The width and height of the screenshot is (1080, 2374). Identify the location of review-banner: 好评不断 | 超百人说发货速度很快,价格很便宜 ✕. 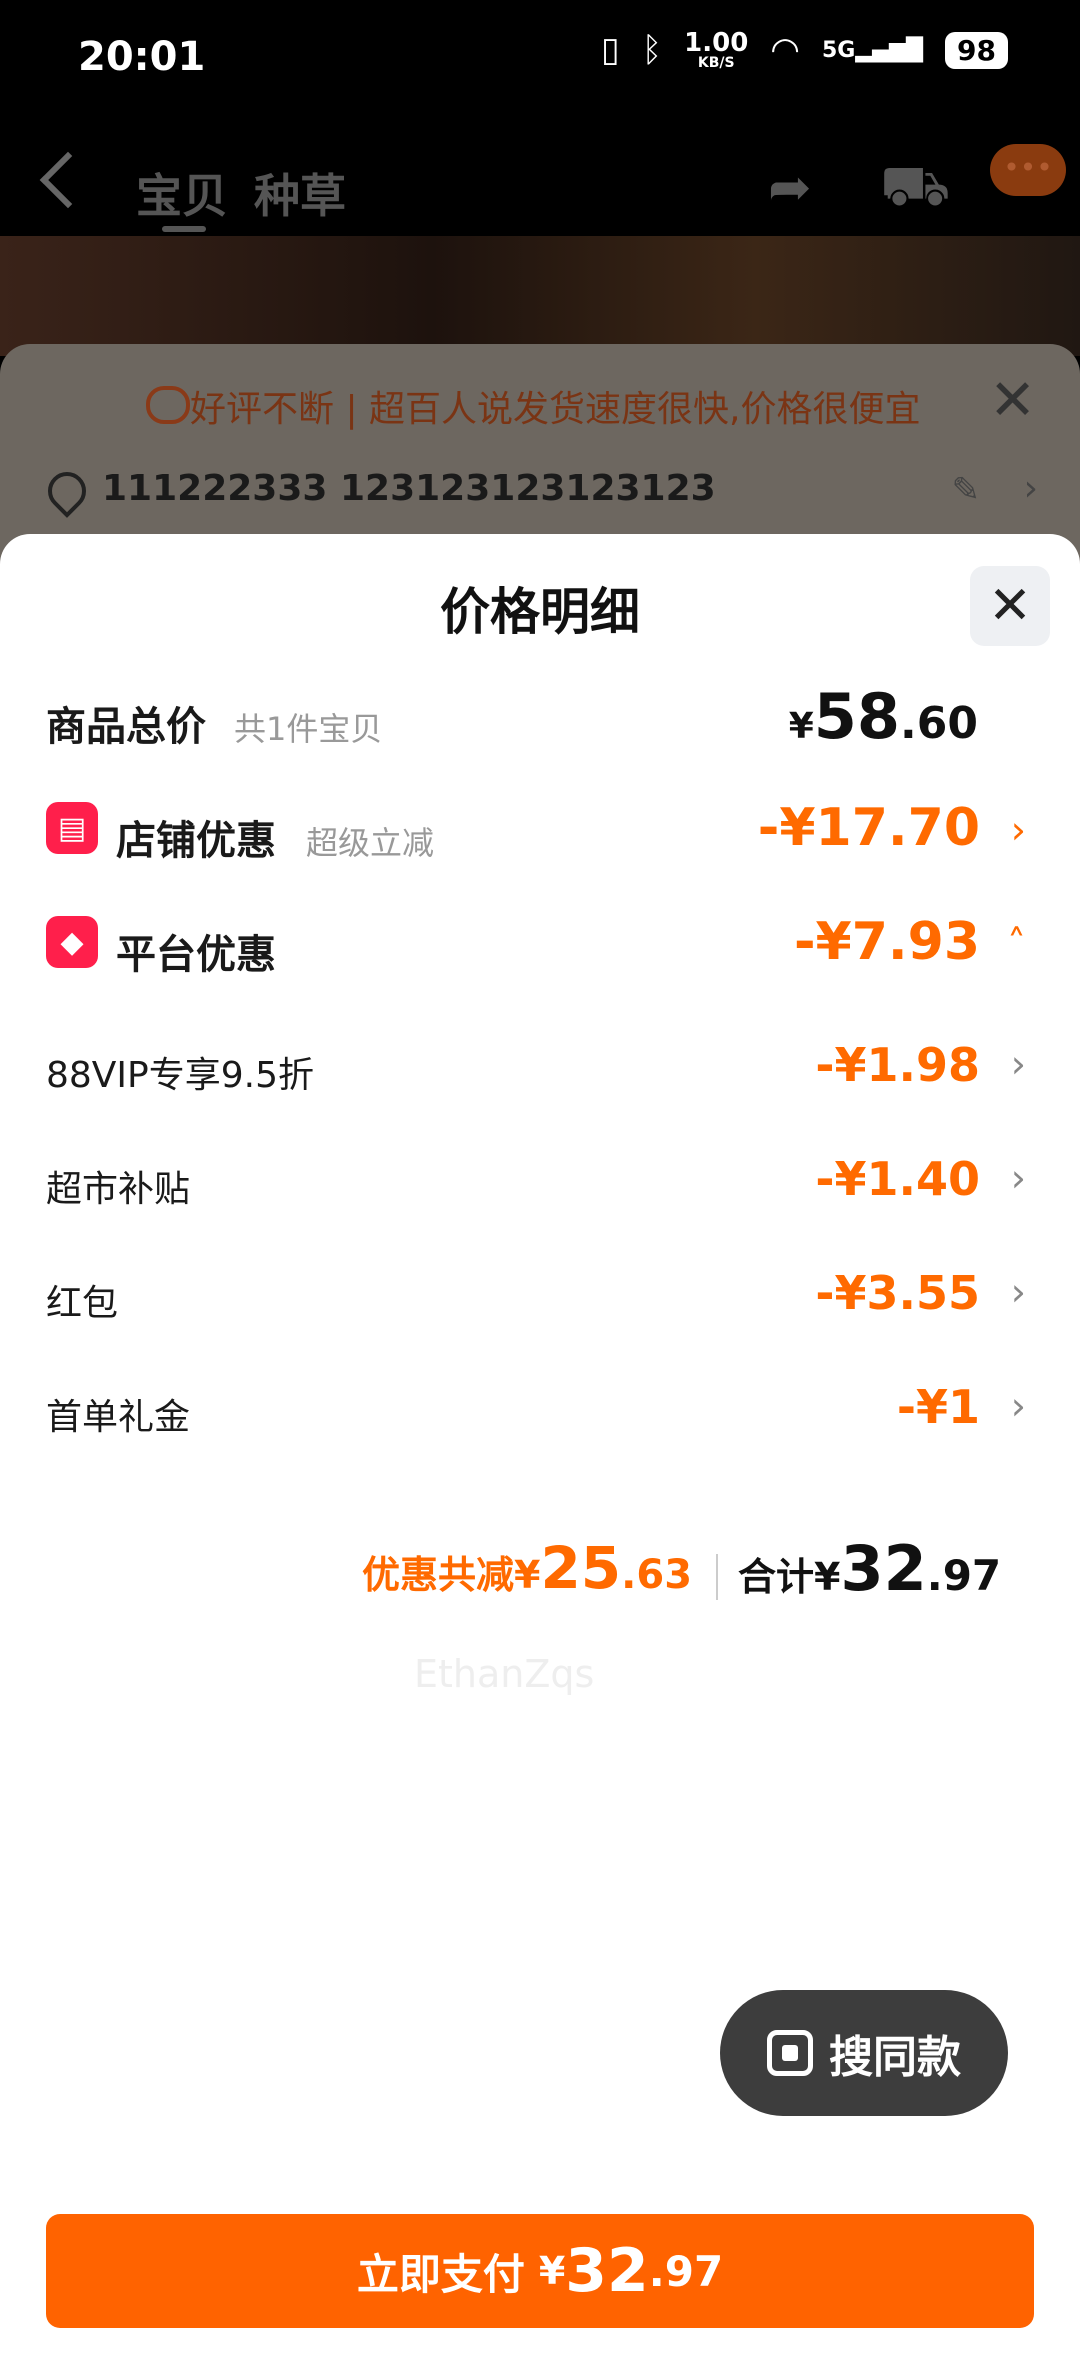
(540, 408).